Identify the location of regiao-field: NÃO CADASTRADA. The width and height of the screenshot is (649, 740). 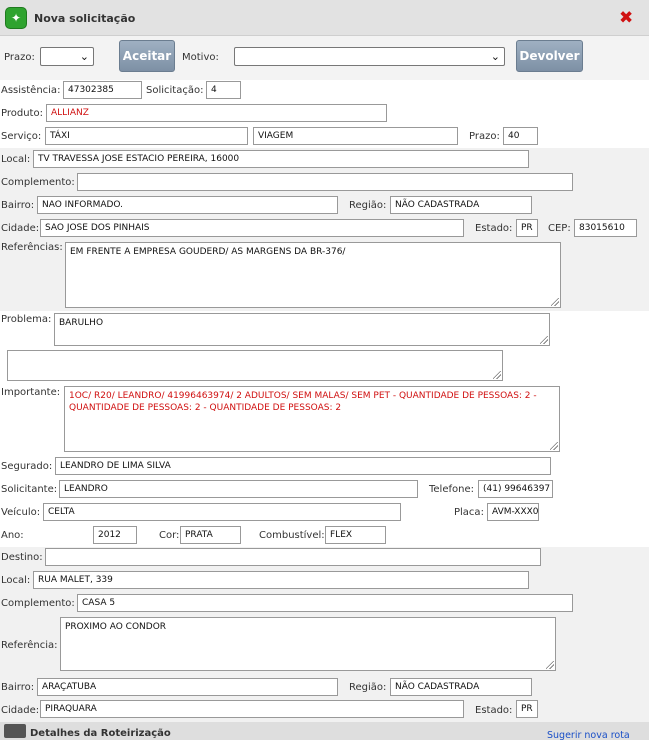
(461, 205).